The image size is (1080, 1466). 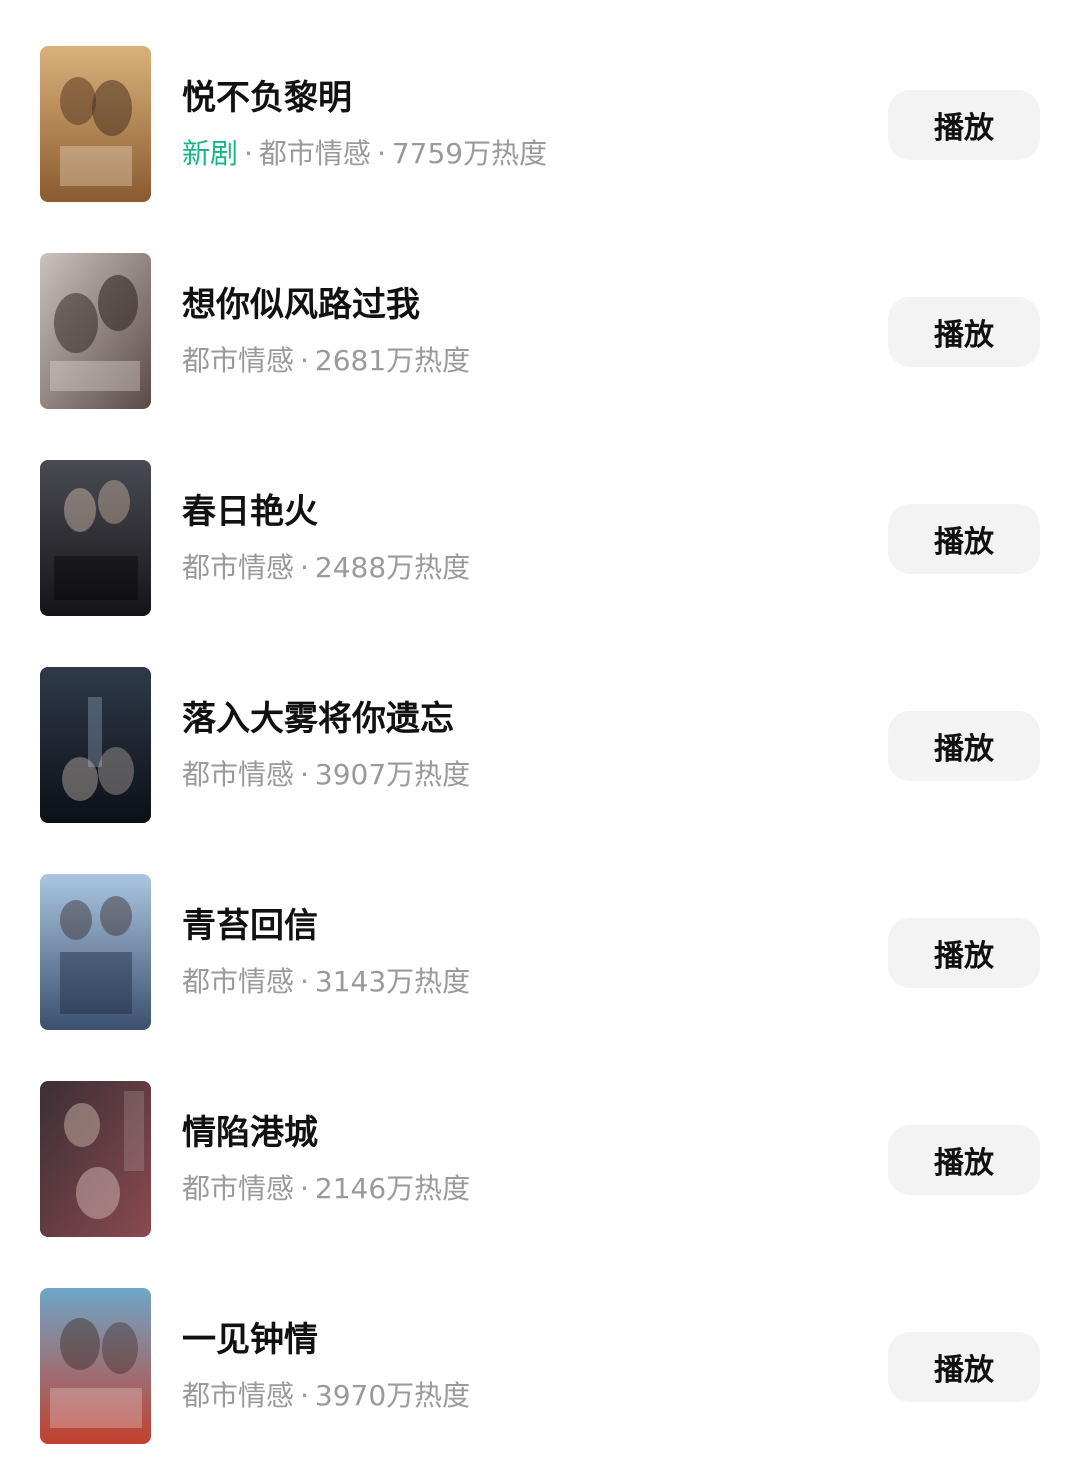 I want to click on drama-heat: 3907万热度, so click(x=392, y=774).